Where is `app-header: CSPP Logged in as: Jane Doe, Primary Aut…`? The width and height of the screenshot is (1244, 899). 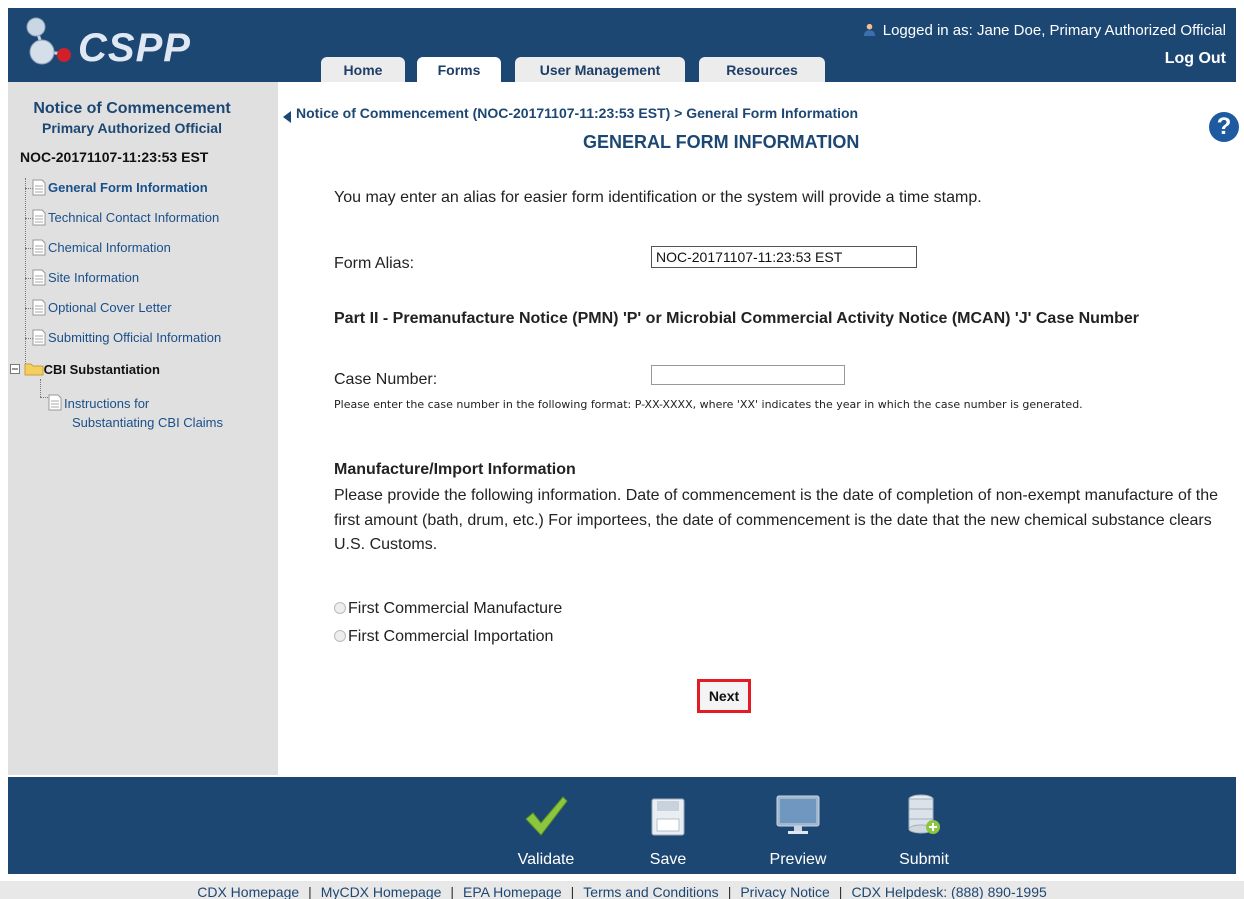
app-header: CSPP Logged in as: Jane Doe, Primary Aut… is located at coordinates (622, 45).